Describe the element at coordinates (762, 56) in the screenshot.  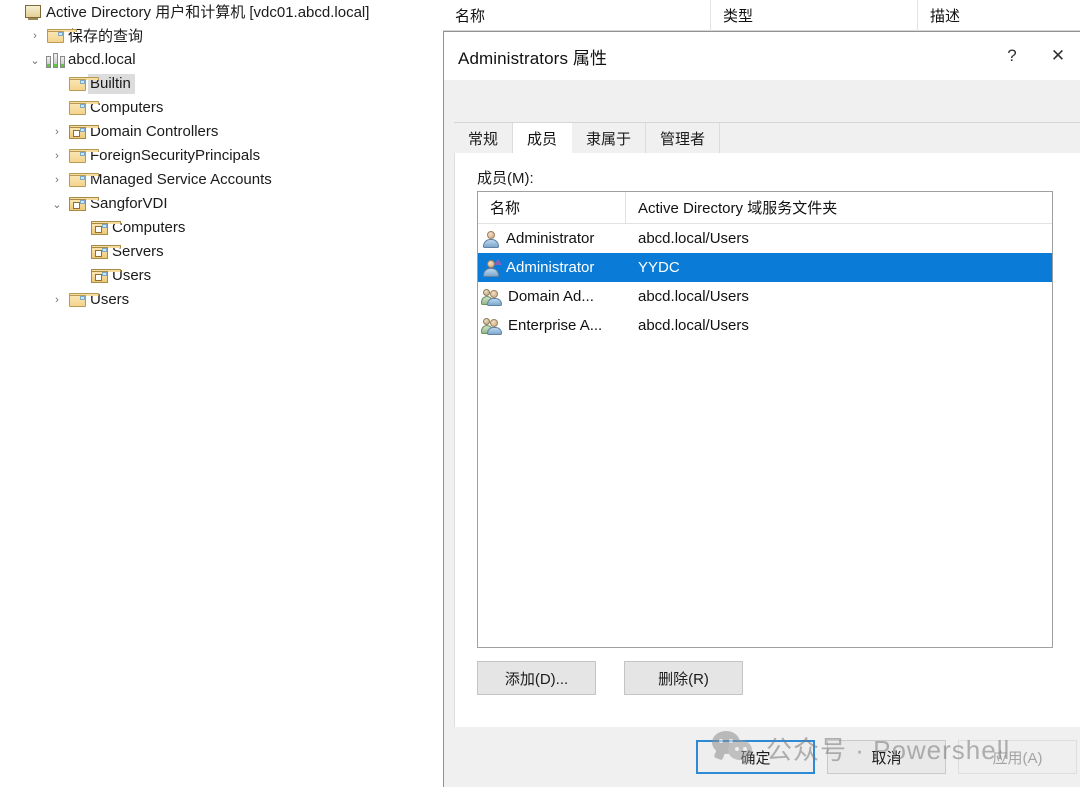
I see `dialog-title-bar: Administrators 属性 ? ✕` at that location.